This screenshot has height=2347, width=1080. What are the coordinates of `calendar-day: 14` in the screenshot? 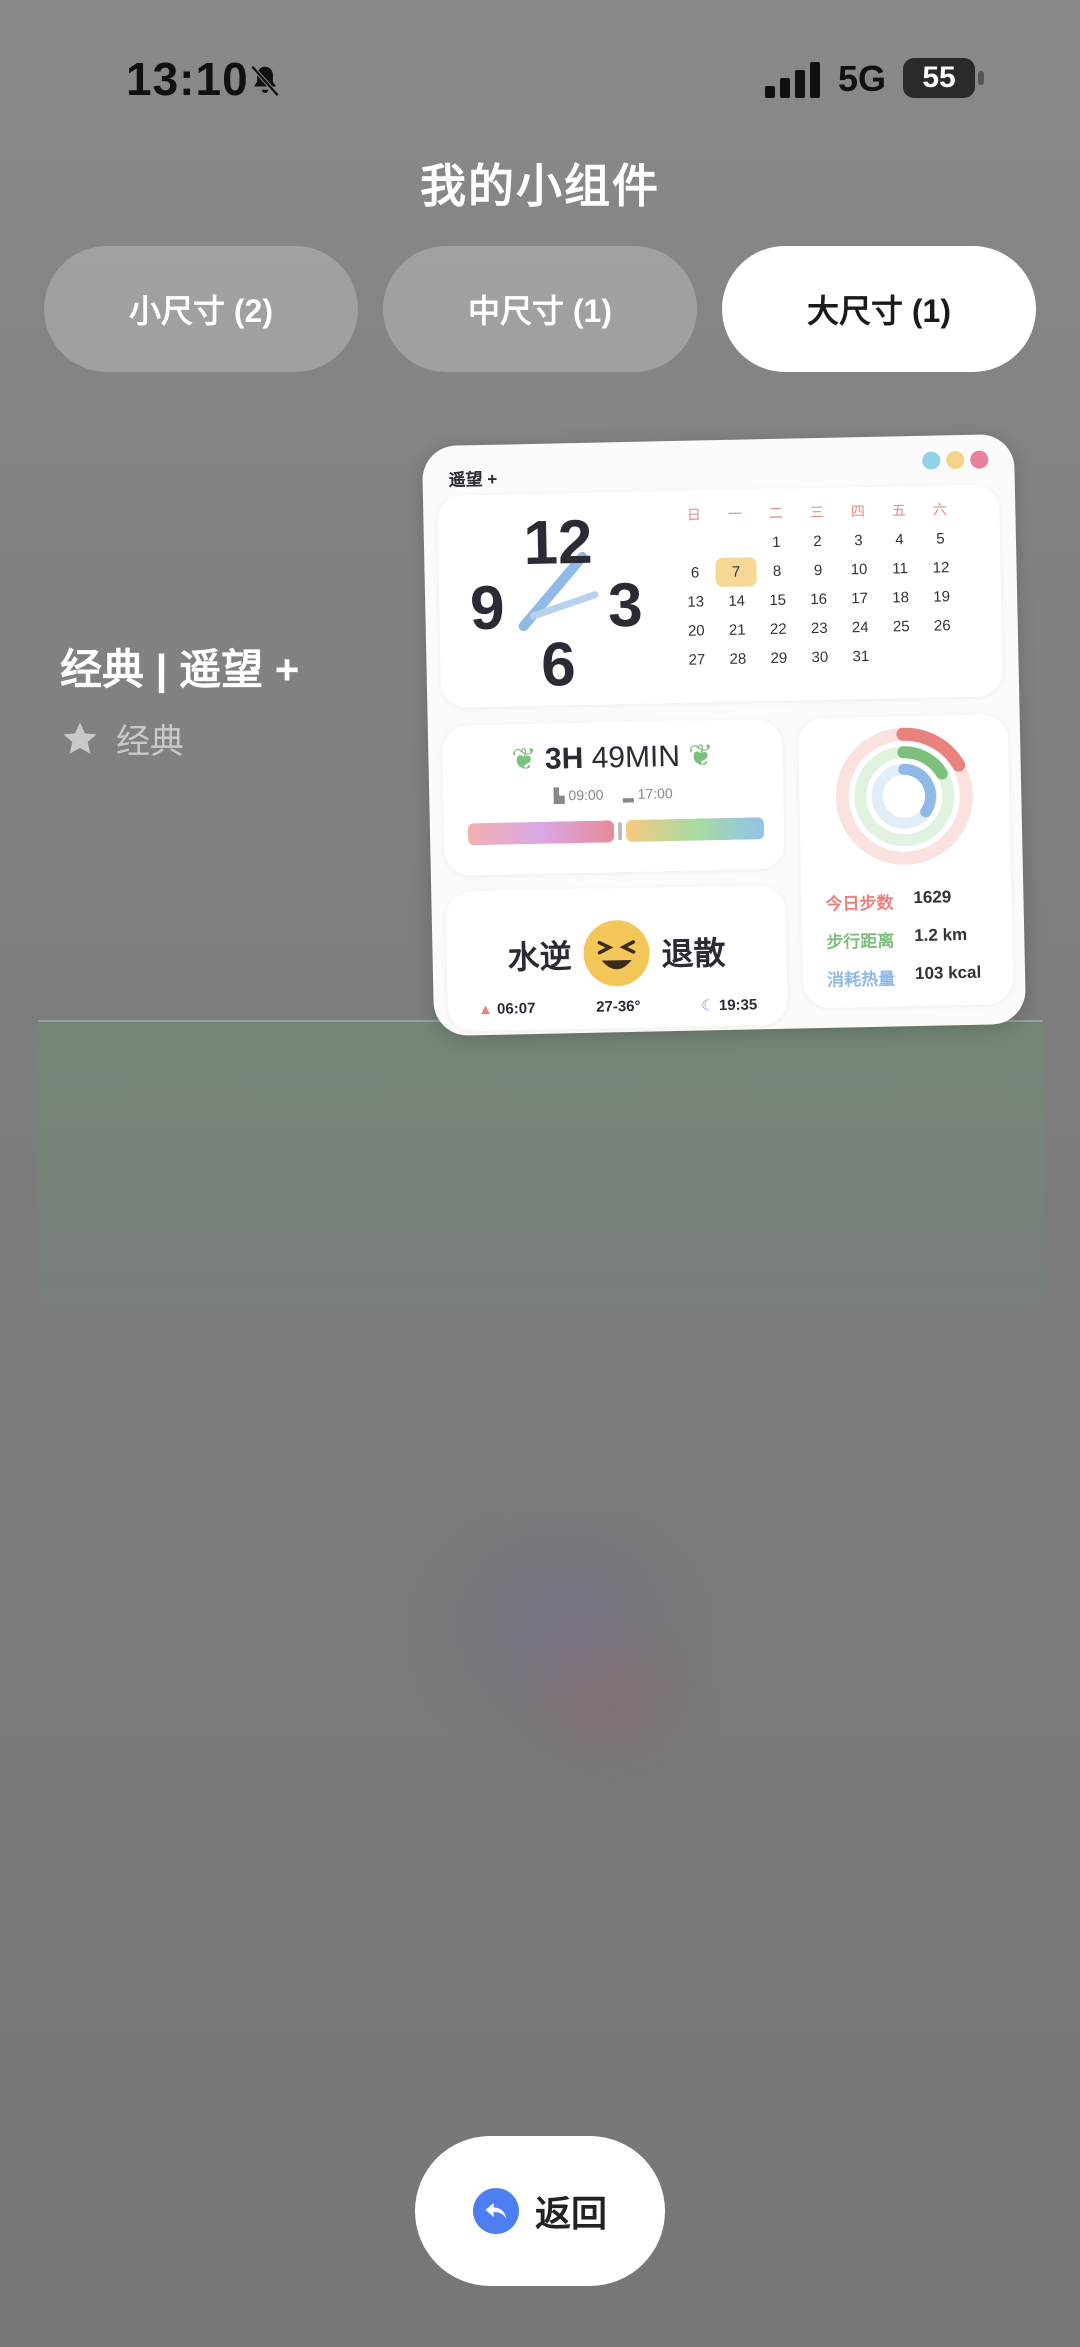 It's located at (737, 601).